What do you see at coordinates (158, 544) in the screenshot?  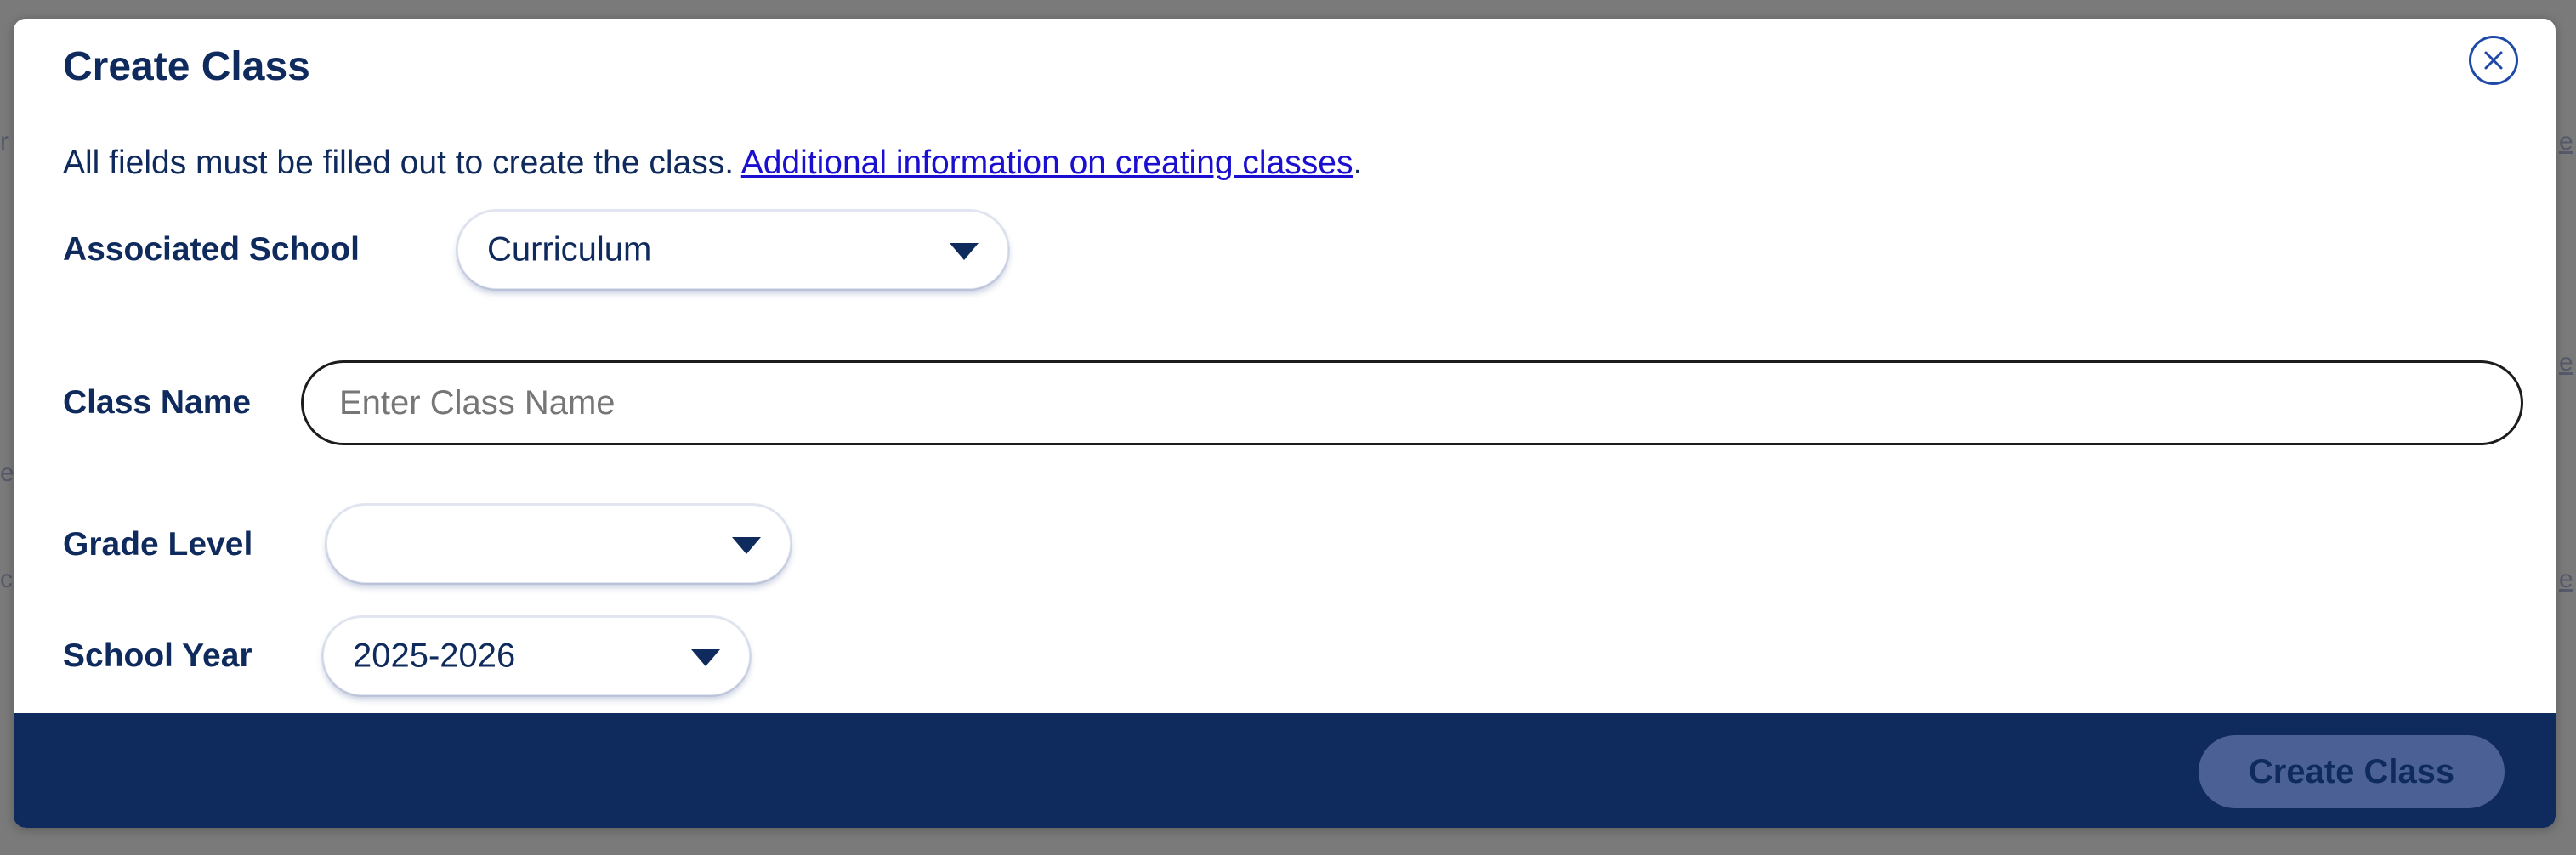 I see `grade-level-label: Grade Level` at bounding box center [158, 544].